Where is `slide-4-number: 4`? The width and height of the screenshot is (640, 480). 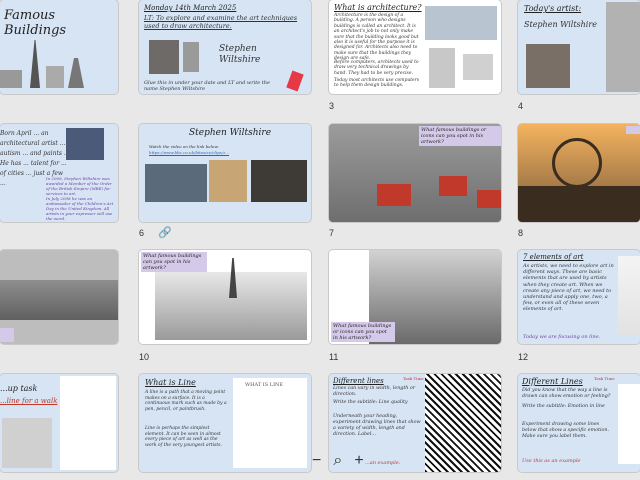
slide-4-number: 4 is located at coordinates (521, 106).